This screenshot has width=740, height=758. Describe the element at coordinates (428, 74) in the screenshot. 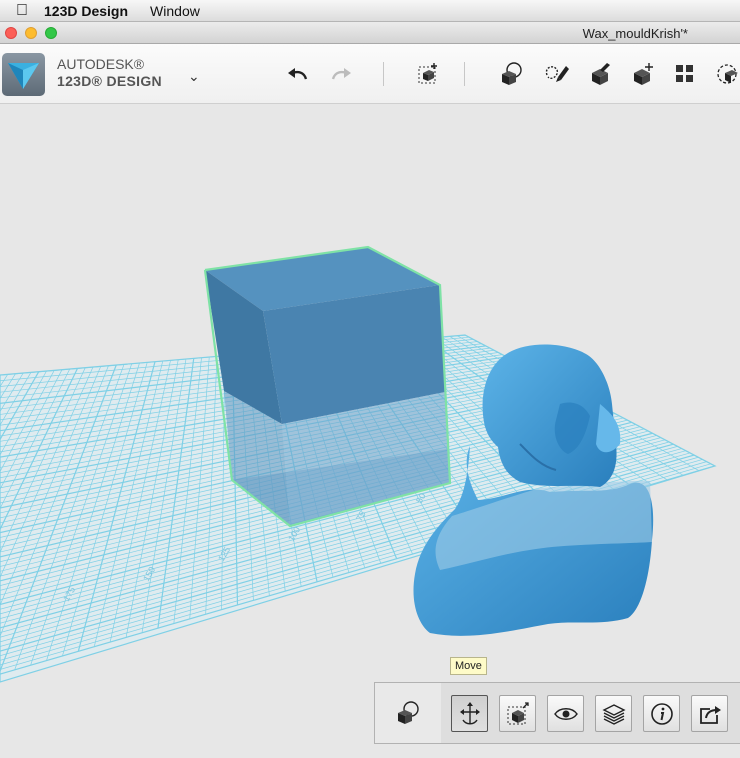

I see `transform-icon` at that location.